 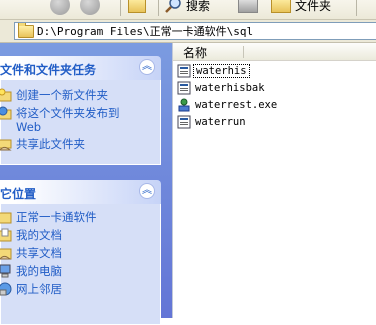 I want to click on my-documents-icon, so click(x=6, y=235).